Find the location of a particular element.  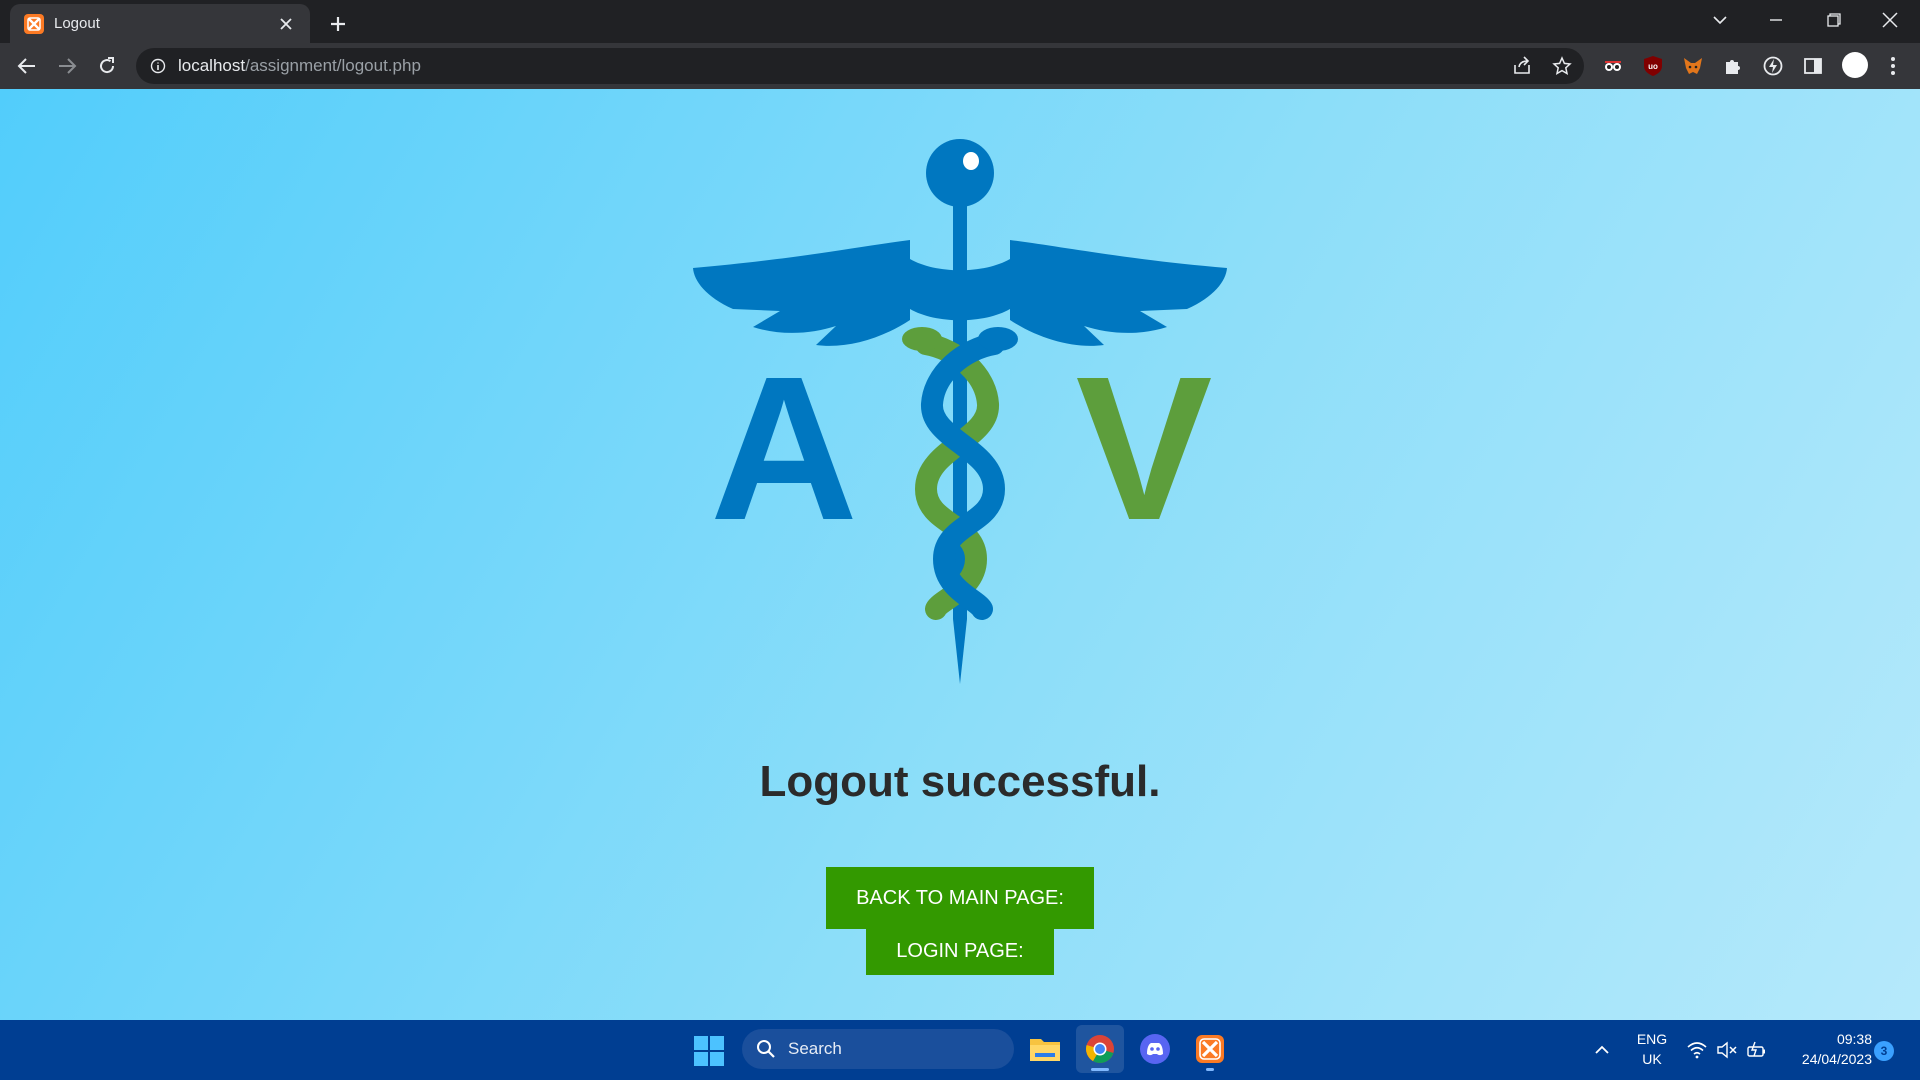

metamask-icon is located at coordinates (1693, 66).